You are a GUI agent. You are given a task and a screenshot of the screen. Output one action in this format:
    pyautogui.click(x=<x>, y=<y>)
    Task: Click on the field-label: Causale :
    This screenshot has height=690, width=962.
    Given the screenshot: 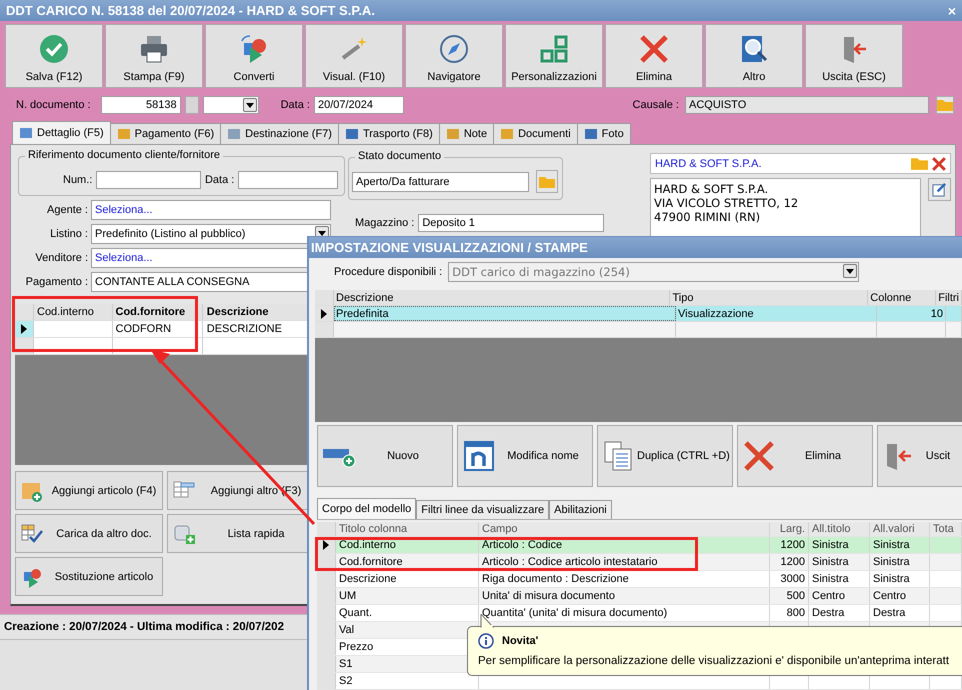 What is the action you would take?
    pyautogui.click(x=655, y=105)
    